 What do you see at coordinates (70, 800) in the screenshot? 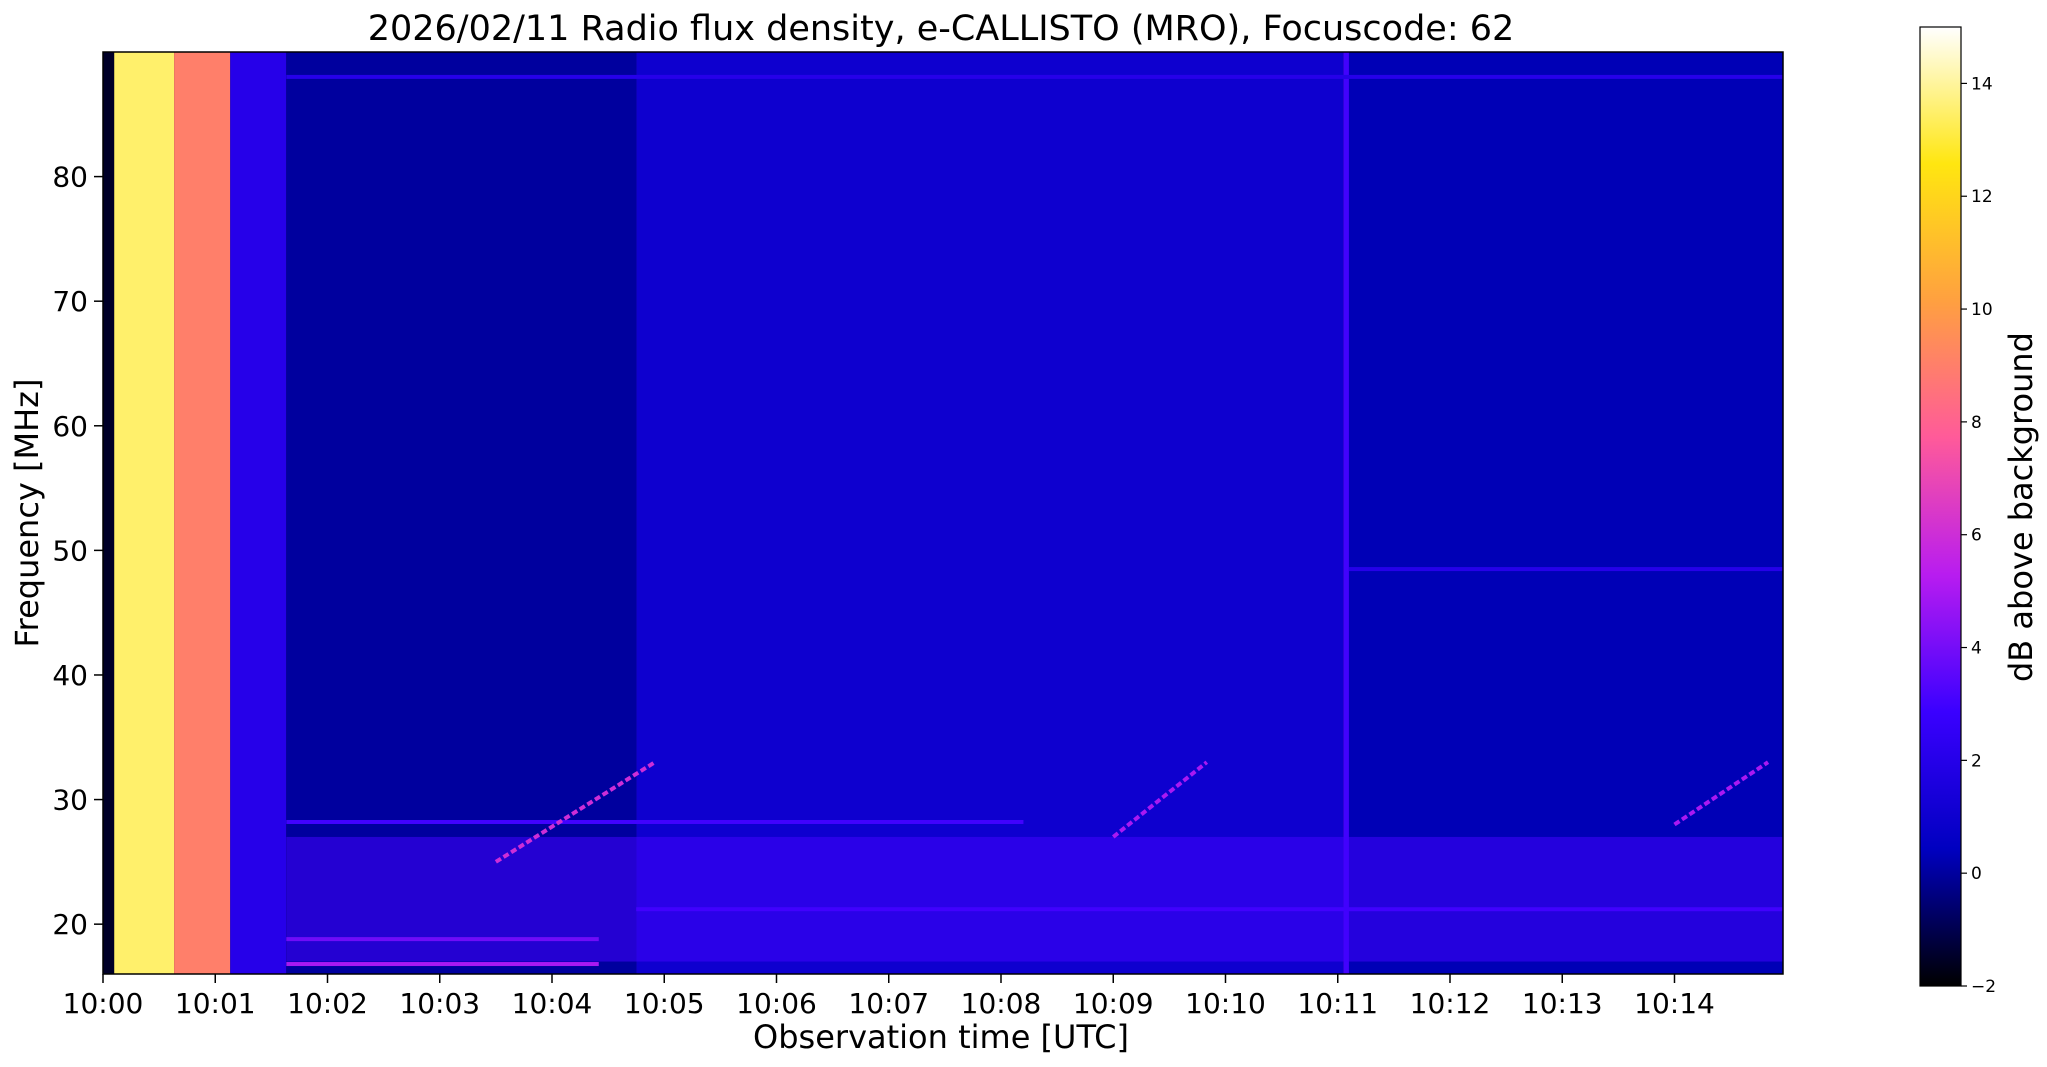
I see `y-tick-label: 30` at bounding box center [70, 800].